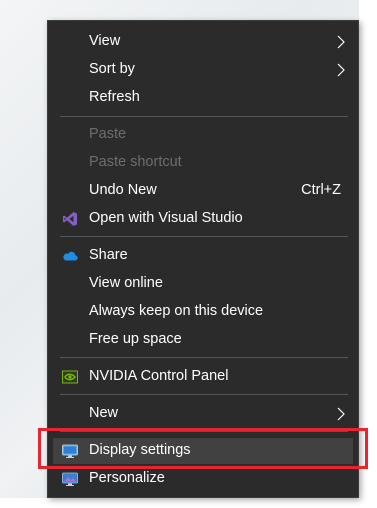 The image size is (377, 508). I want to click on menu-item-label: Sort by, so click(112, 69).